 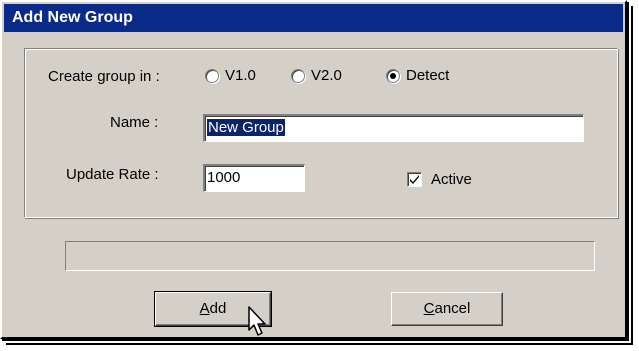 I want to click on name-input: New Group, so click(x=393, y=128).